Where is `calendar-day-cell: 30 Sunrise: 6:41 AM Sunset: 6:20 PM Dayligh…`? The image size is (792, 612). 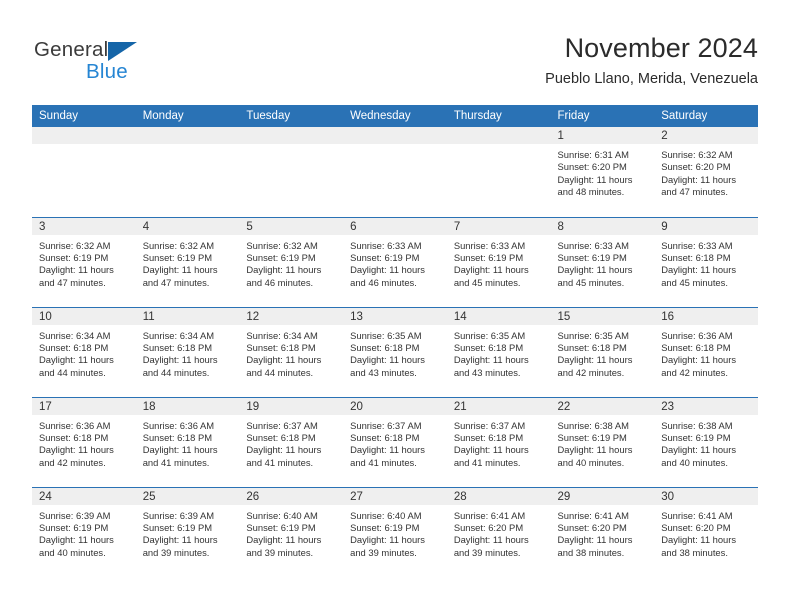 calendar-day-cell: 30 Sunrise: 6:41 AM Sunset: 6:20 PM Dayligh… is located at coordinates (706, 531).